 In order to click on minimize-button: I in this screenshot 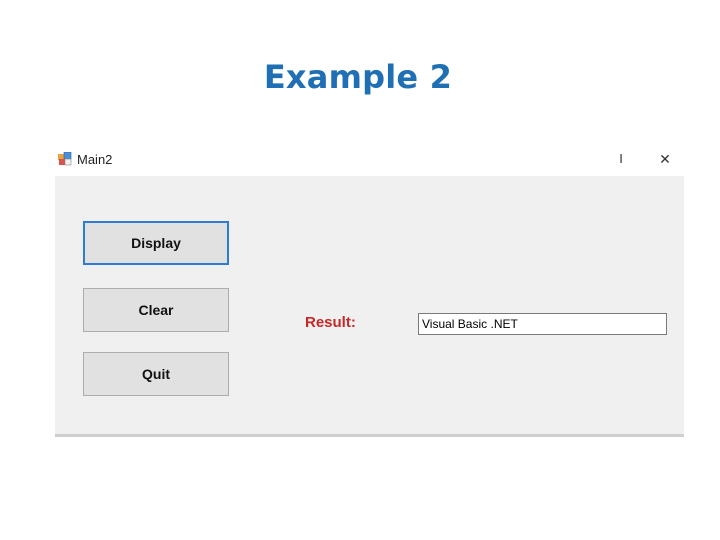, I will do `click(621, 159)`.